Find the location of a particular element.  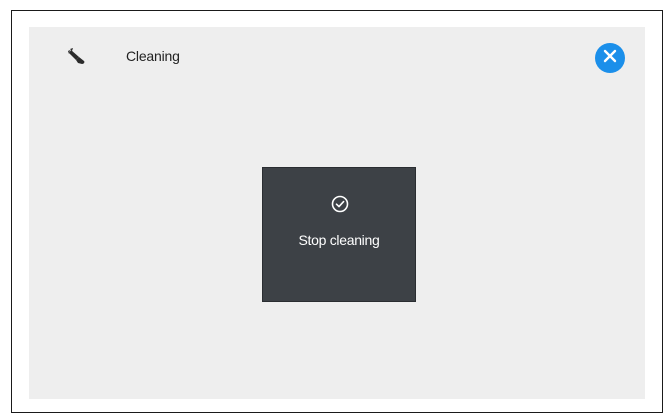

stop-cleaning-label: Stop cleaning is located at coordinates (339, 240).